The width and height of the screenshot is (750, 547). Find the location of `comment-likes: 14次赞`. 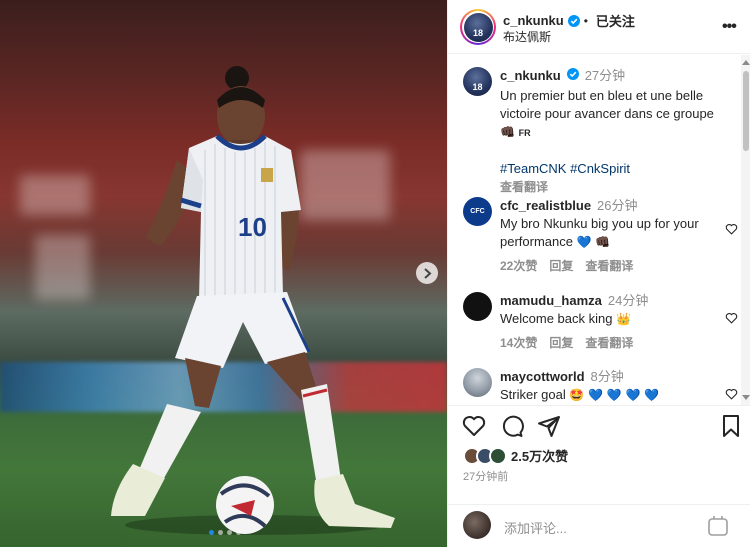

comment-likes: 14次赞 is located at coordinates (518, 343).